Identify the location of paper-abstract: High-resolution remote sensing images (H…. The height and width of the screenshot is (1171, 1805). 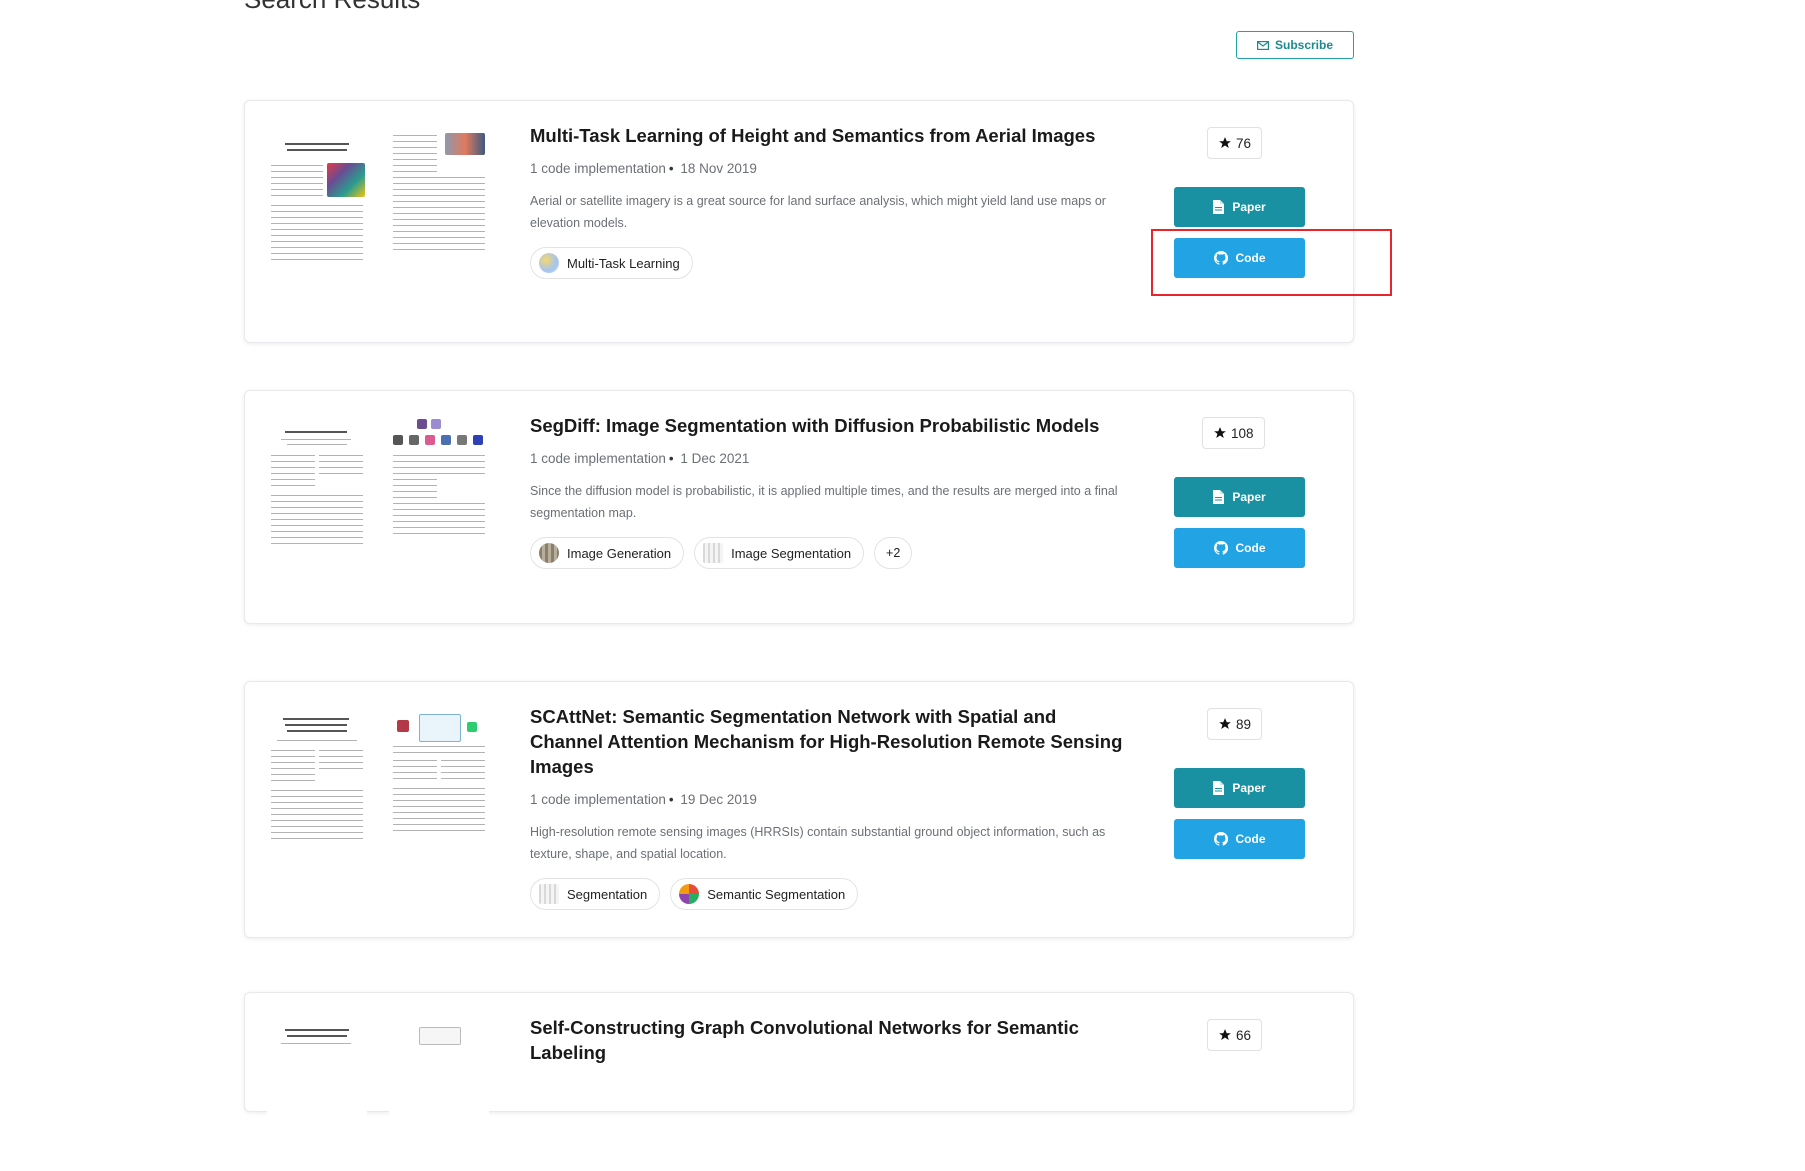
(818, 843).